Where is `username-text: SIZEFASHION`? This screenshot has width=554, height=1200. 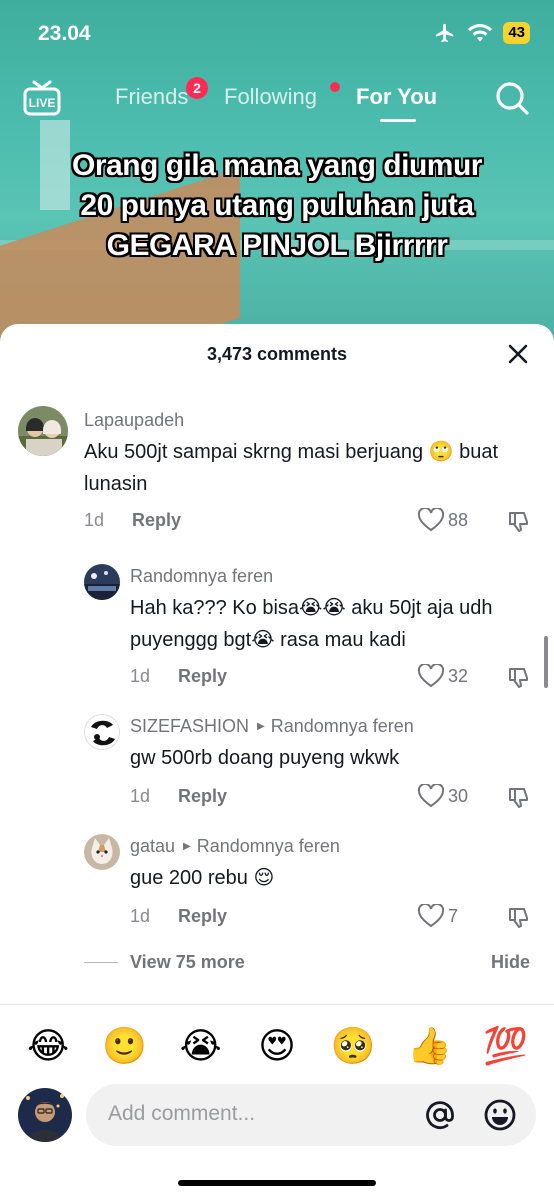 username-text: SIZEFASHION is located at coordinates (190, 726).